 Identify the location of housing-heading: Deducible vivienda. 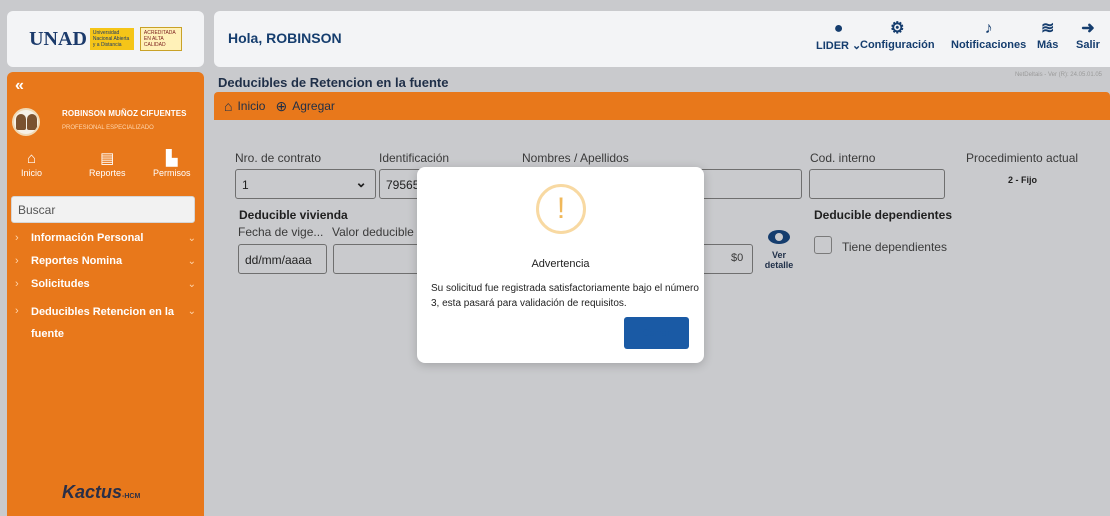
(293, 215).